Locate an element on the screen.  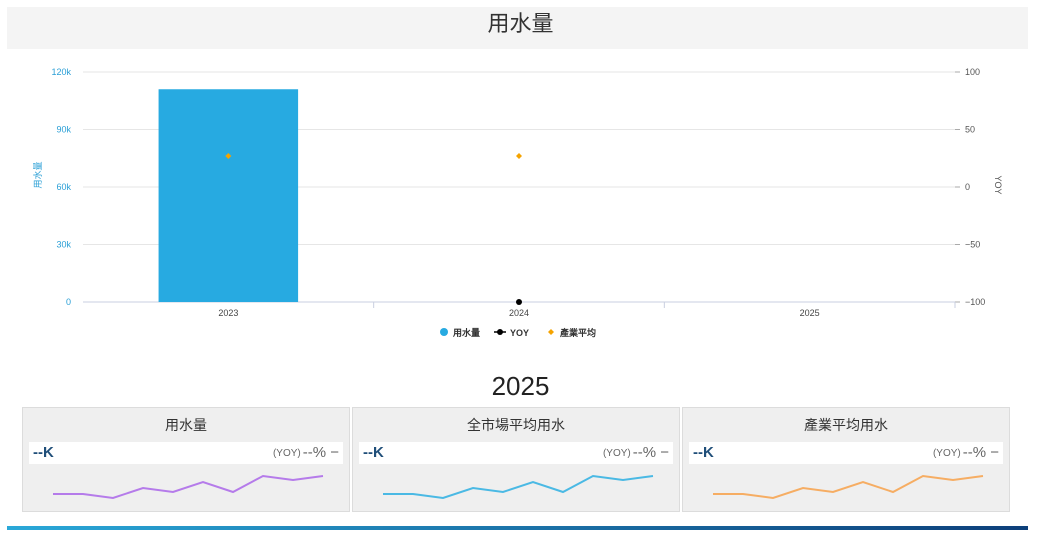
x-tick-label: 2024 is located at coordinates (519, 313).